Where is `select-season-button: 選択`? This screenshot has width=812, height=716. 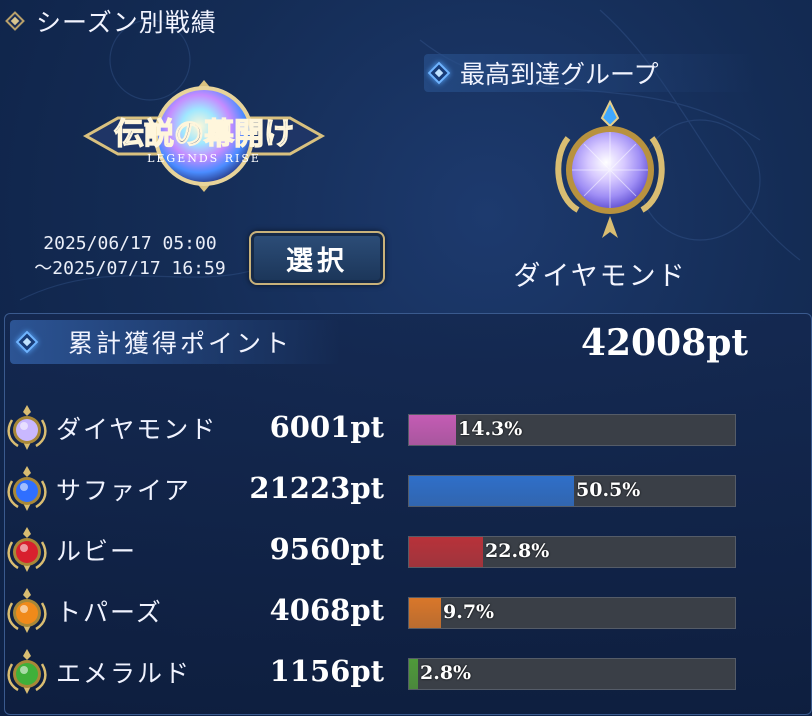
select-season-button: 選択 is located at coordinates (317, 258).